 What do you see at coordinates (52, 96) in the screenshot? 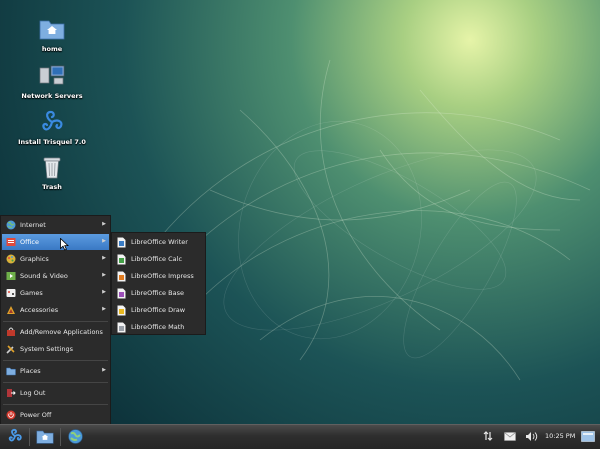
I see `desktop-icon-label: Network Servers` at bounding box center [52, 96].